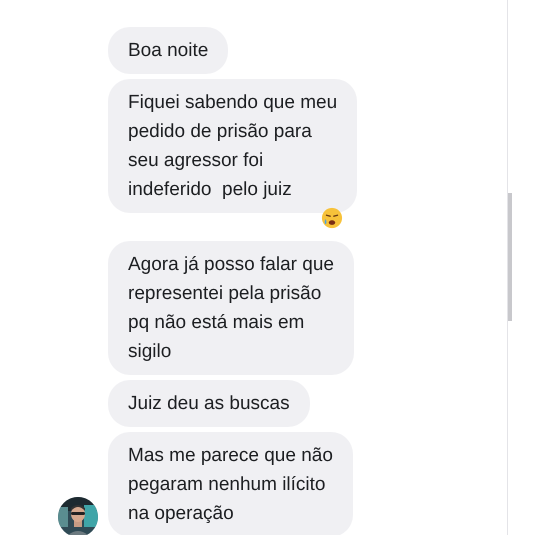 Image resolution: width=540 pixels, height=535 pixels. I want to click on message-bubble: Juiz deu as buscas, so click(209, 403).